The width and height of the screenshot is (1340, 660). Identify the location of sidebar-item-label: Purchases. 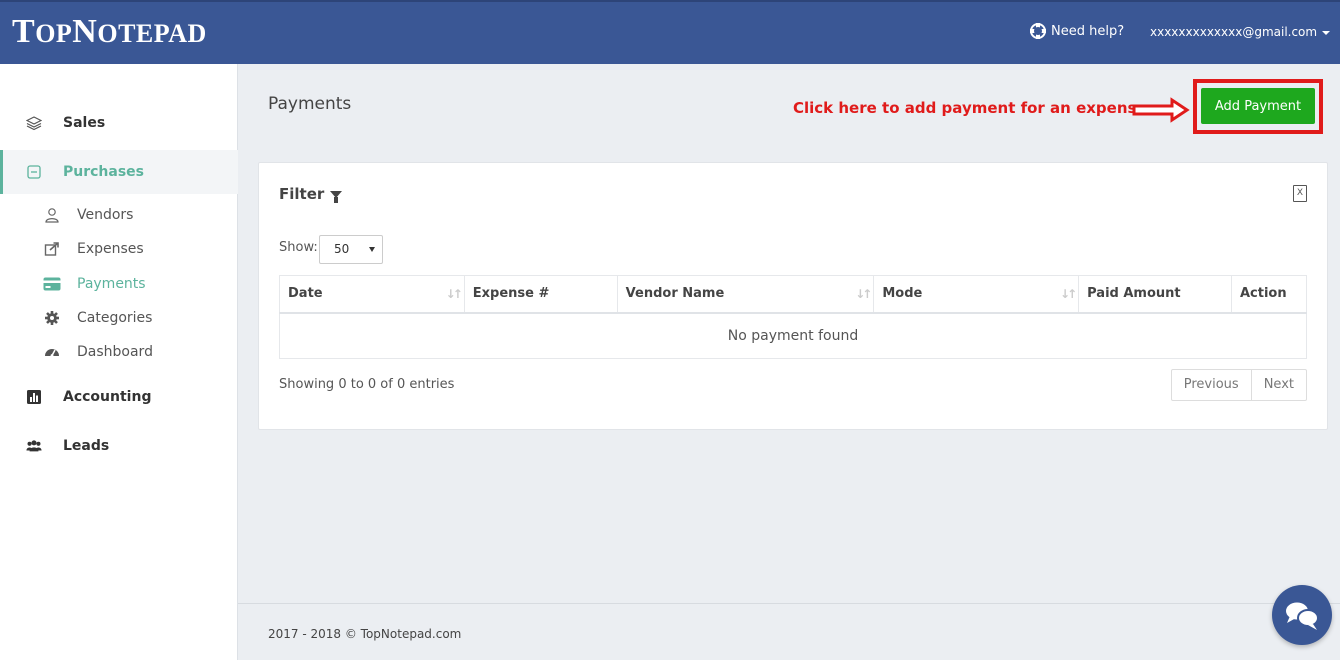
(104, 172).